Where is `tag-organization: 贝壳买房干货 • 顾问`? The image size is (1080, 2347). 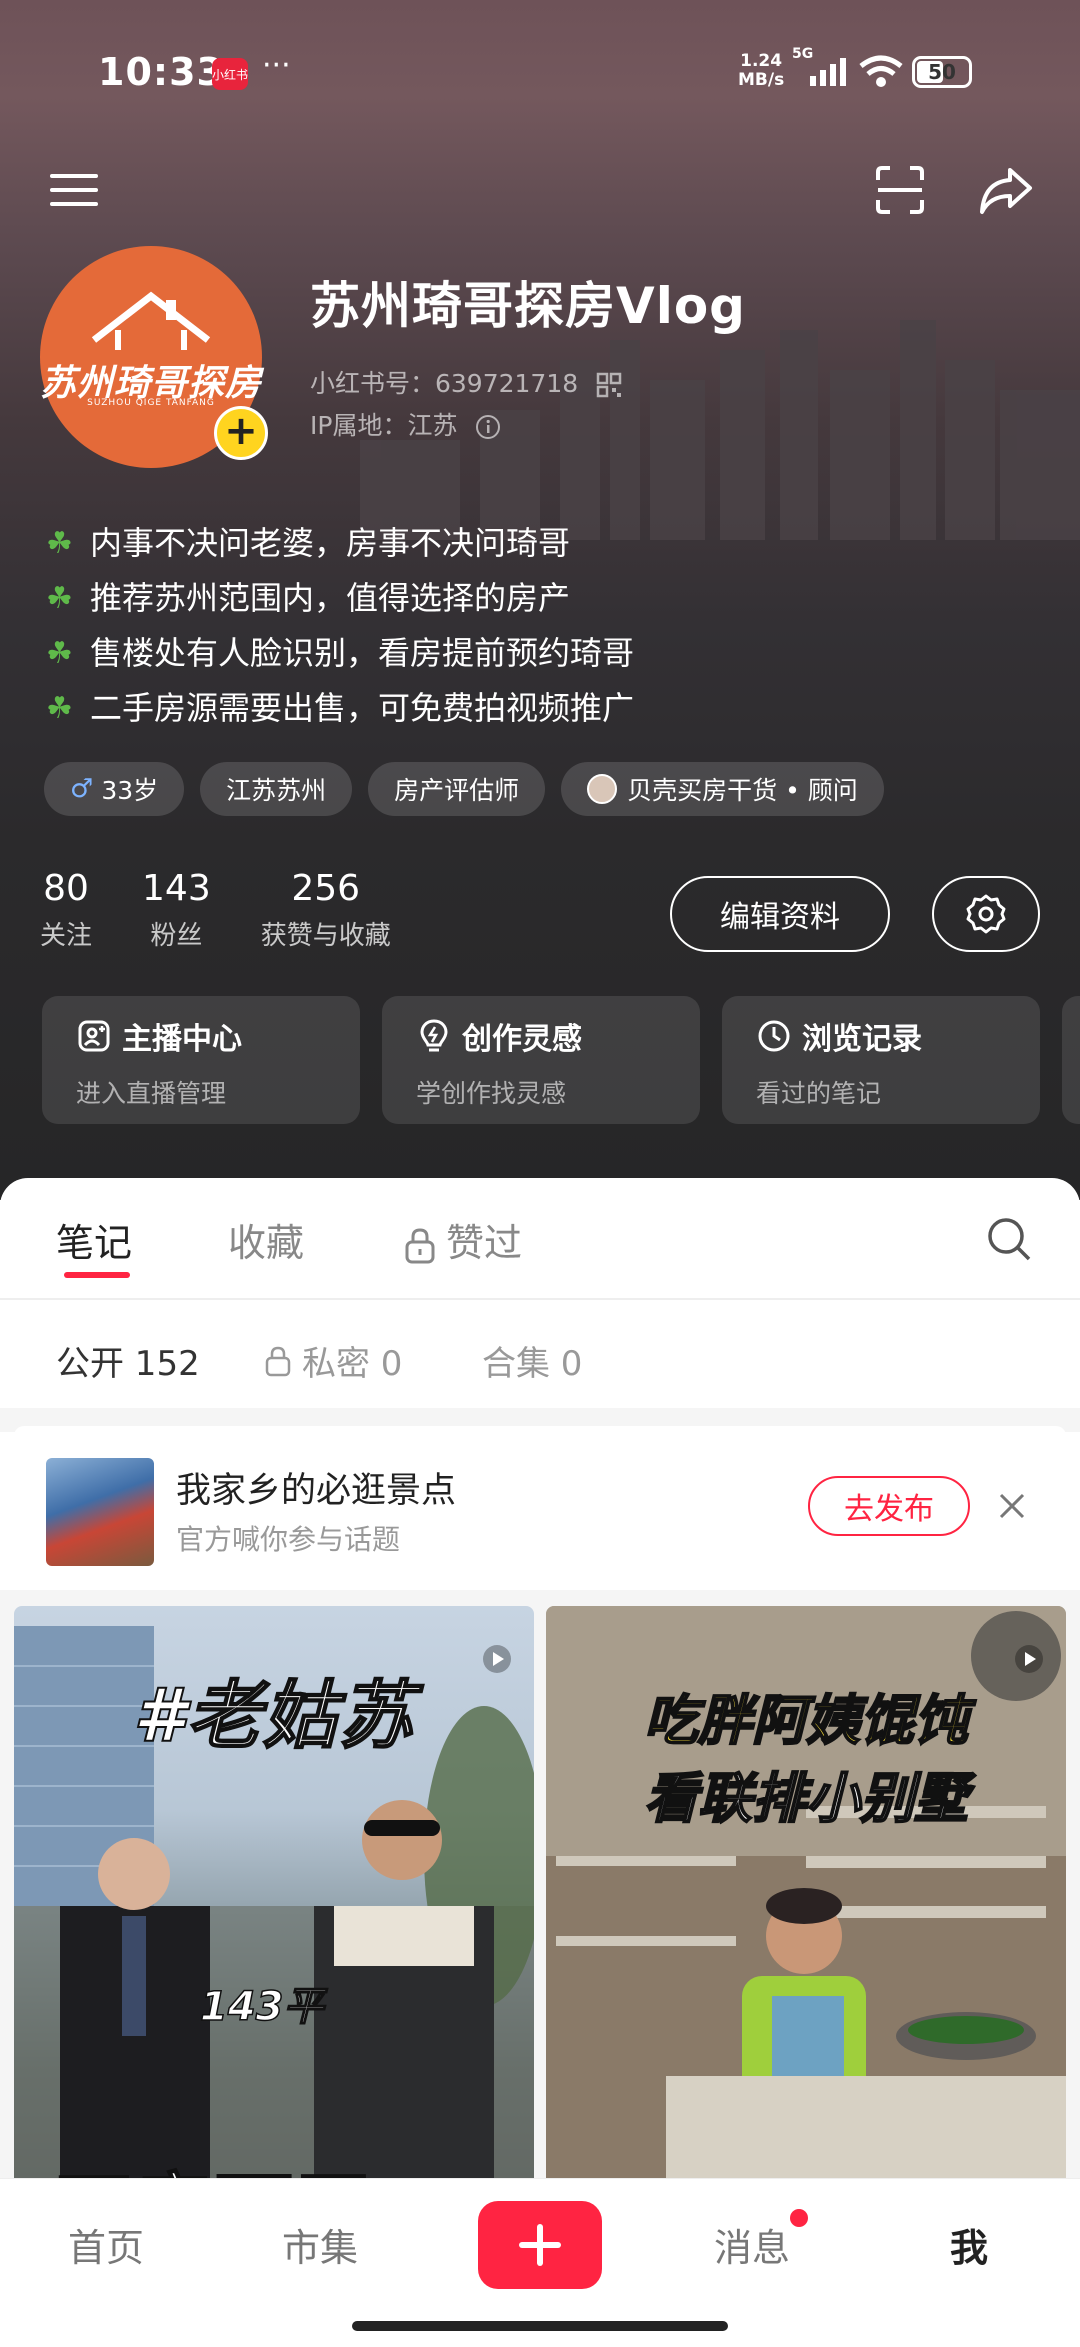 tag-organization: 贝壳买房干货 • 顾问 is located at coordinates (722, 789).